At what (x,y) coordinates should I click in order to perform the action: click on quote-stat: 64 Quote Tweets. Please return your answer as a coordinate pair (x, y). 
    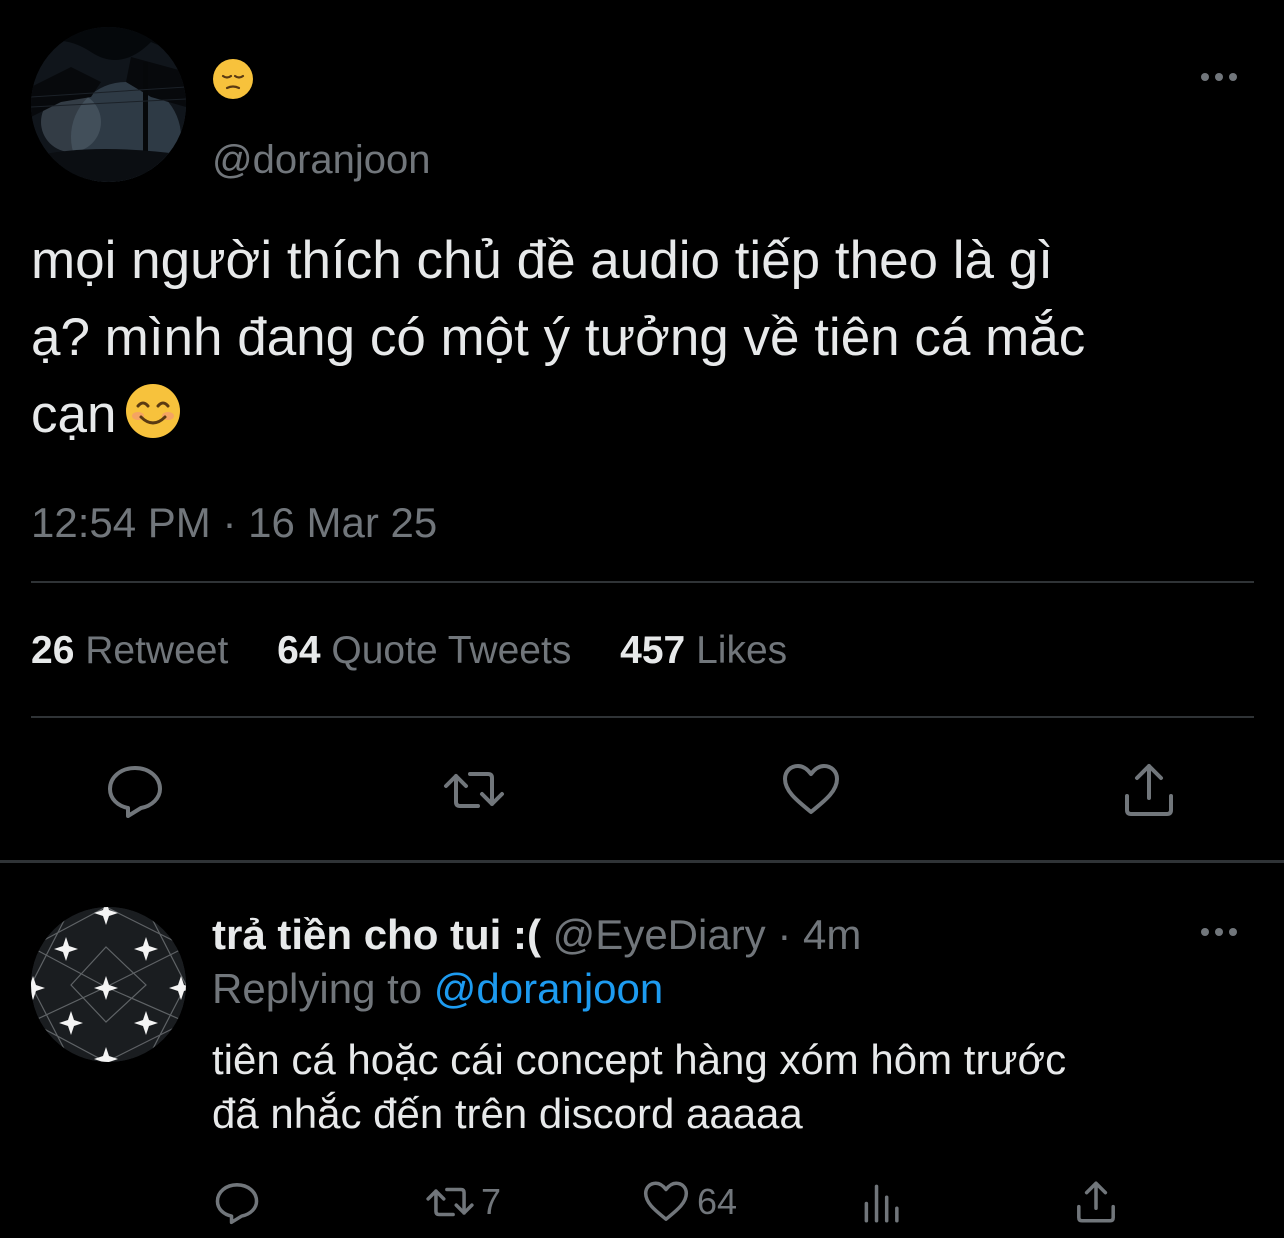
    Looking at the image, I should click on (424, 650).